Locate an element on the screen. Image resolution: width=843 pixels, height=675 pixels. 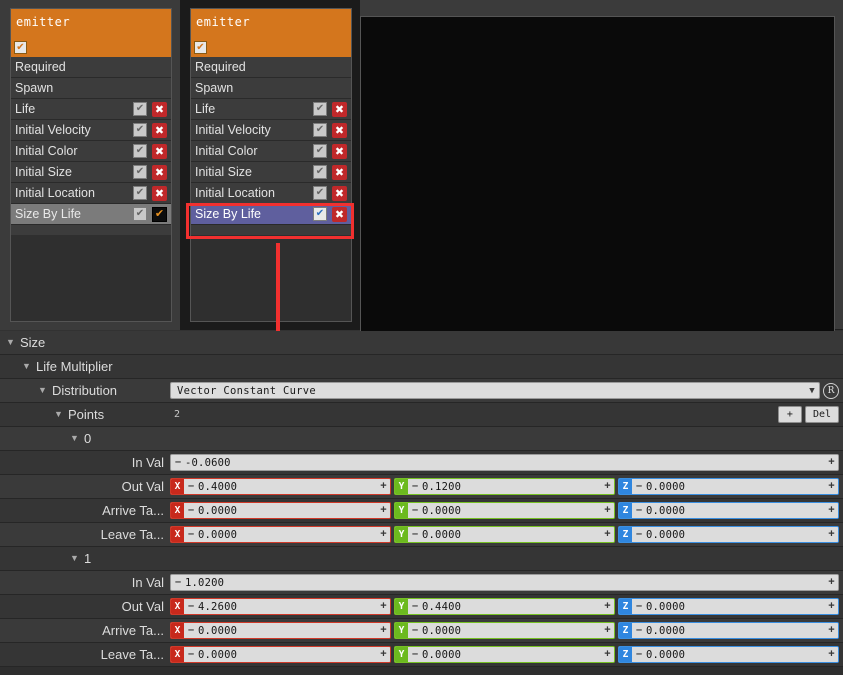
arrive-tangent-x-number: 0.0000 is located at coordinates (287, 511).